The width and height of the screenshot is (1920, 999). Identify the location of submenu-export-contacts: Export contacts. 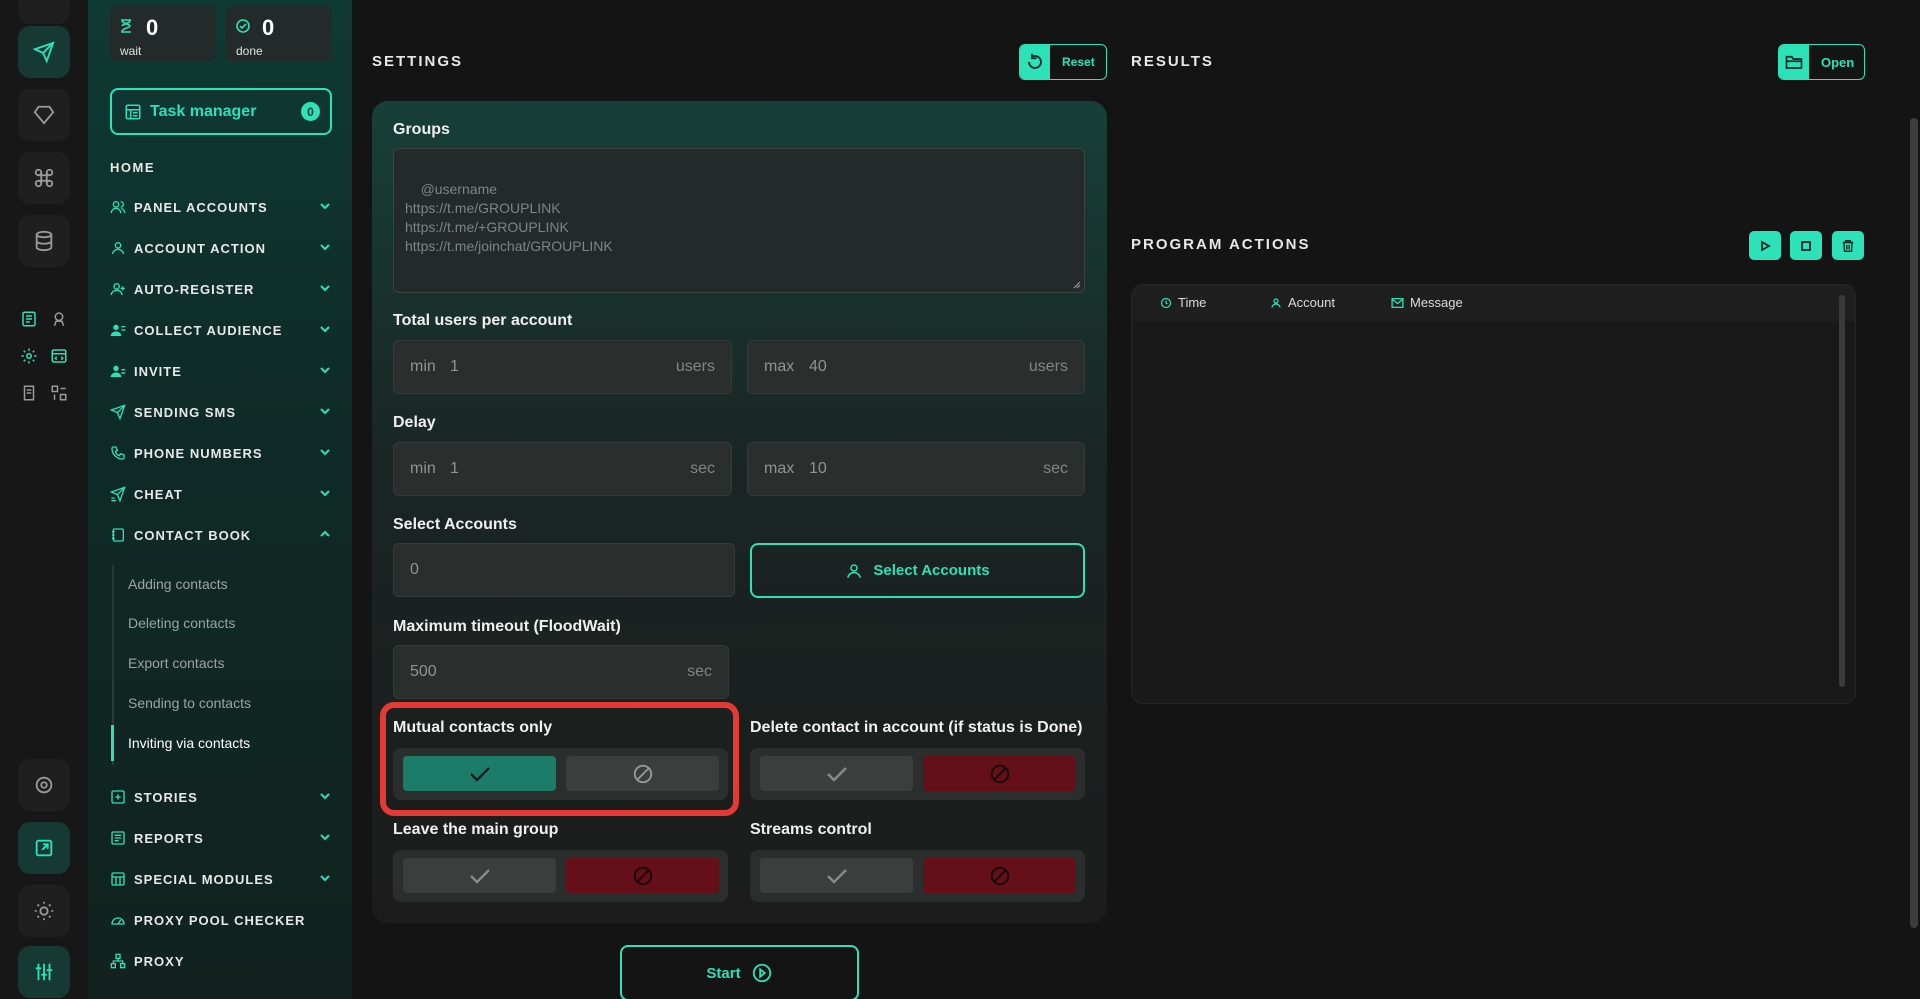
(176, 663).